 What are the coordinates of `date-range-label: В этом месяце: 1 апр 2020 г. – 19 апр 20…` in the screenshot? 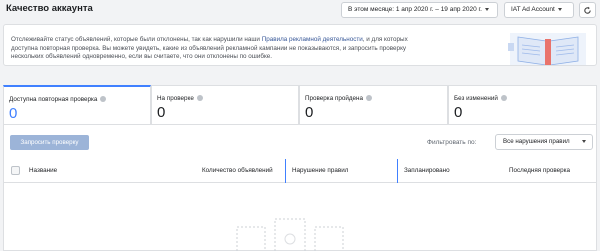 It's located at (415, 9).